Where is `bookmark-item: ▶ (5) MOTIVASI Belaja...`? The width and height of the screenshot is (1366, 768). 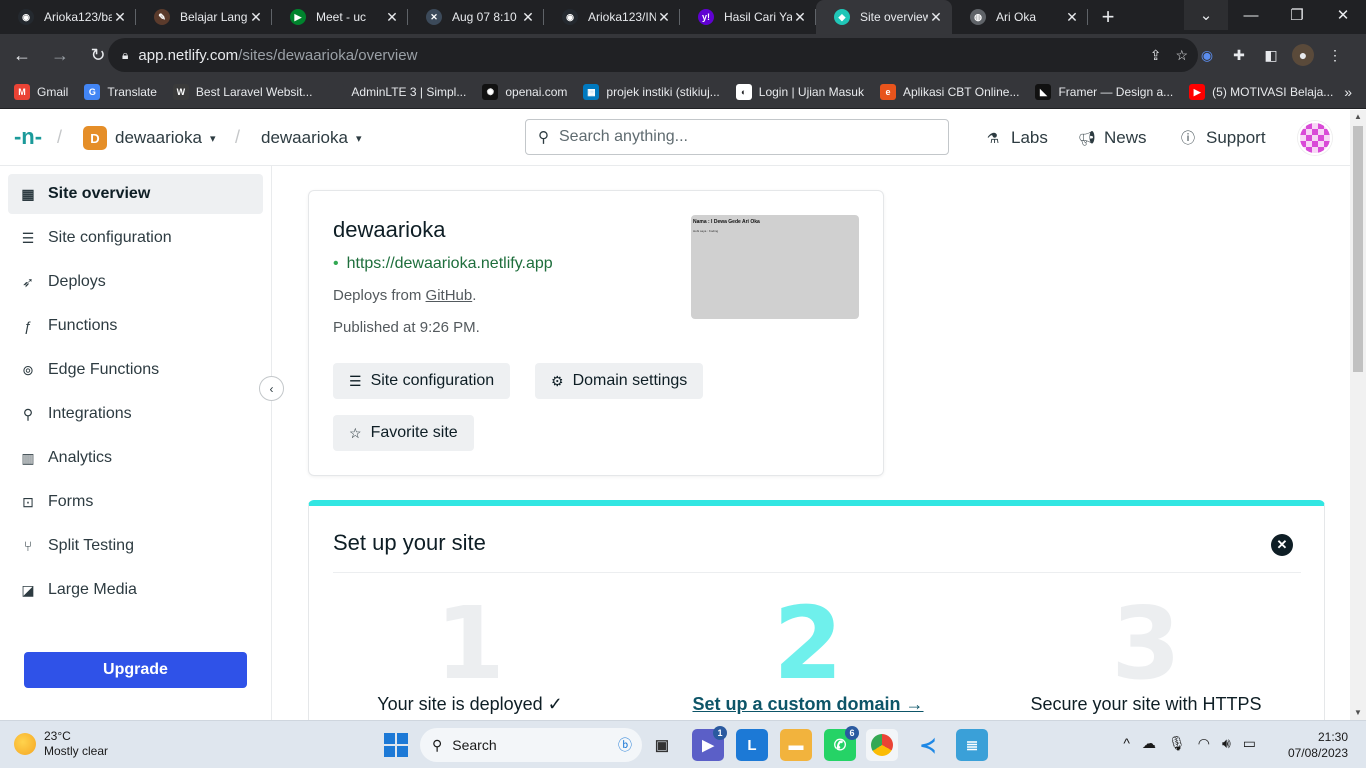
bookmark-item: ▶ (5) MOTIVASI Belaja... is located at coordinates (1261, 92).